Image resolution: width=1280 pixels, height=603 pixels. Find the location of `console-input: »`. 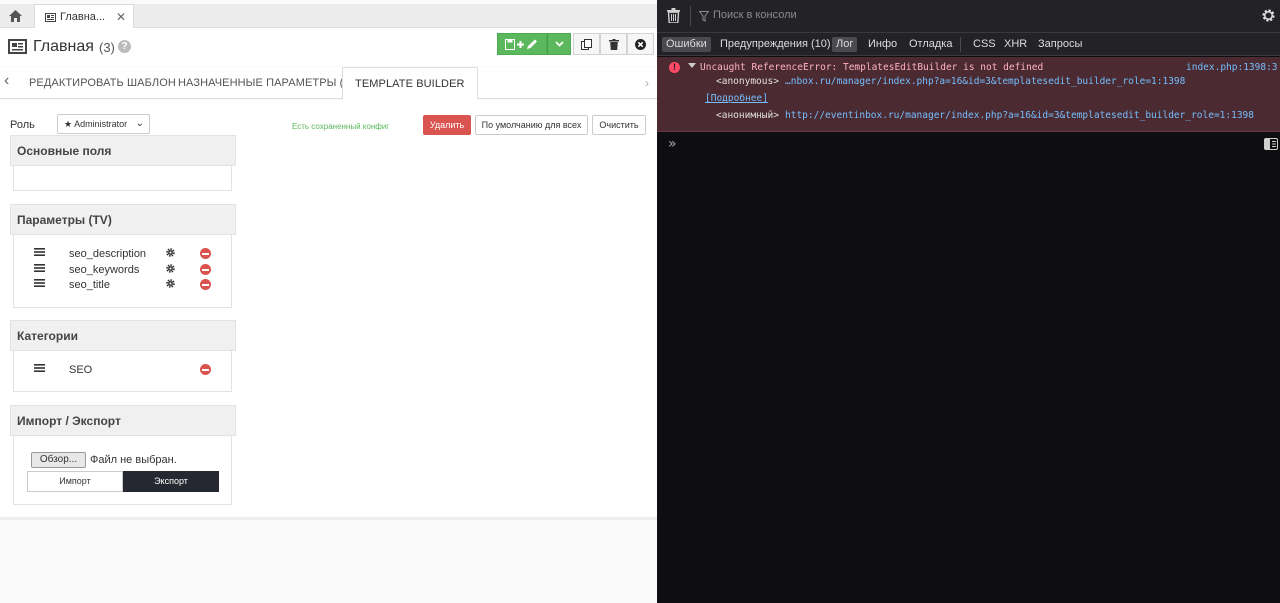

console-input: » is located at coordinates (968, 144).